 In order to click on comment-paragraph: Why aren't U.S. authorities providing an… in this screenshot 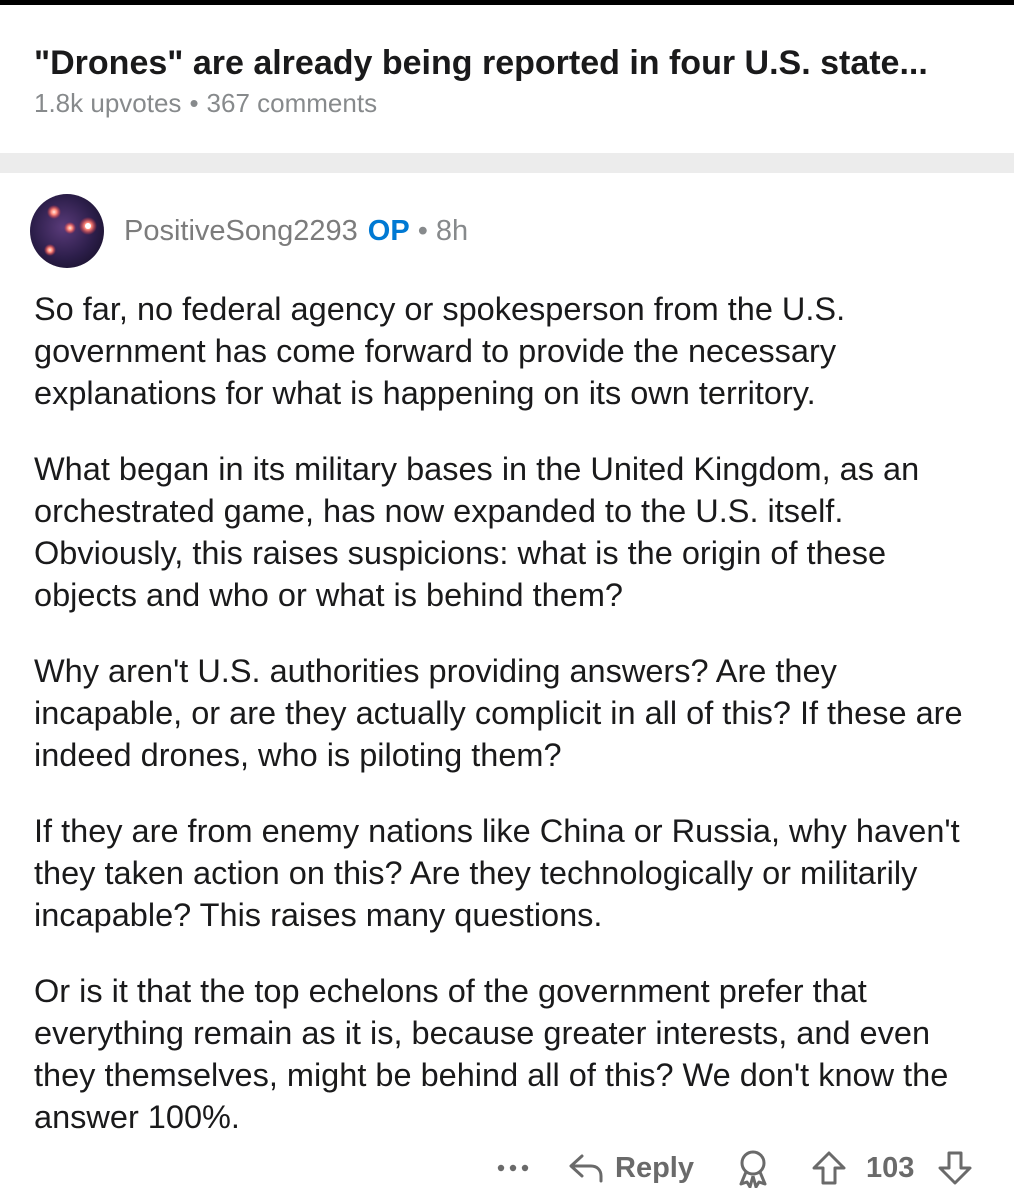, I will do `click(498, 713)`.